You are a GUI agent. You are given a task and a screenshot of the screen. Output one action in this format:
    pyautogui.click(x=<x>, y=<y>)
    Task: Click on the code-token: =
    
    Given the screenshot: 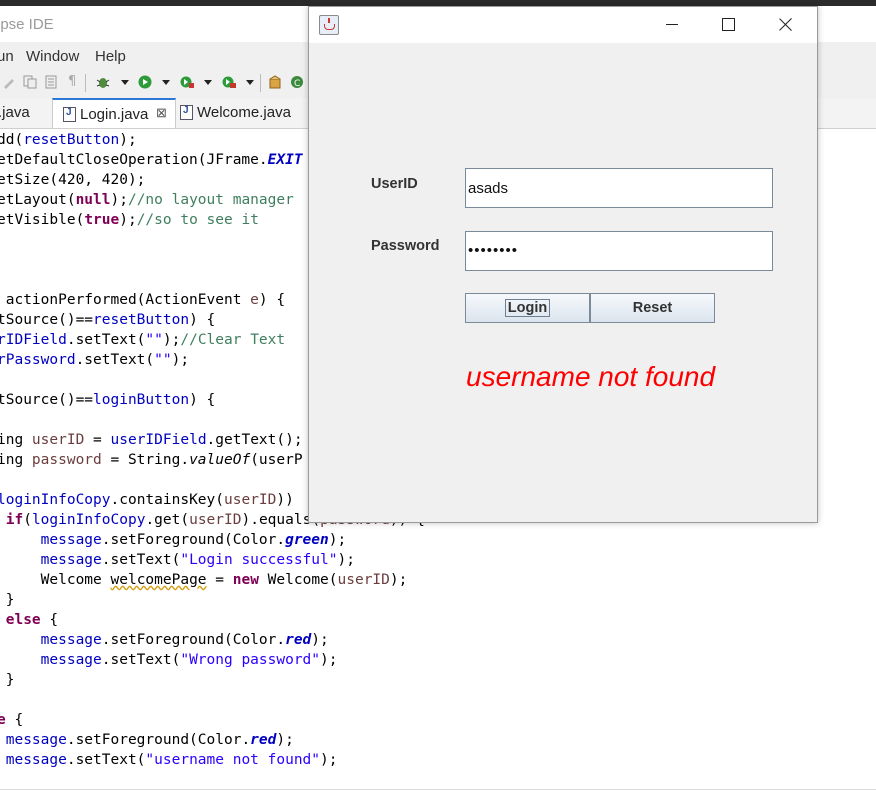 What is the action you would take?
    pyautogui.click(x=97, y=440)
    